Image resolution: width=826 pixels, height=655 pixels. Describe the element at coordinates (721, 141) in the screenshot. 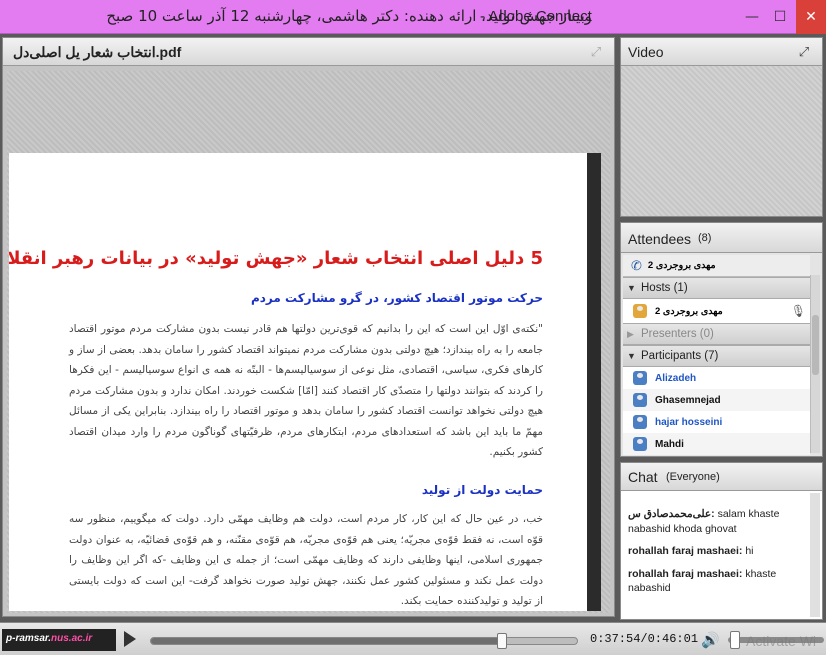

I see `video-area` at that location.